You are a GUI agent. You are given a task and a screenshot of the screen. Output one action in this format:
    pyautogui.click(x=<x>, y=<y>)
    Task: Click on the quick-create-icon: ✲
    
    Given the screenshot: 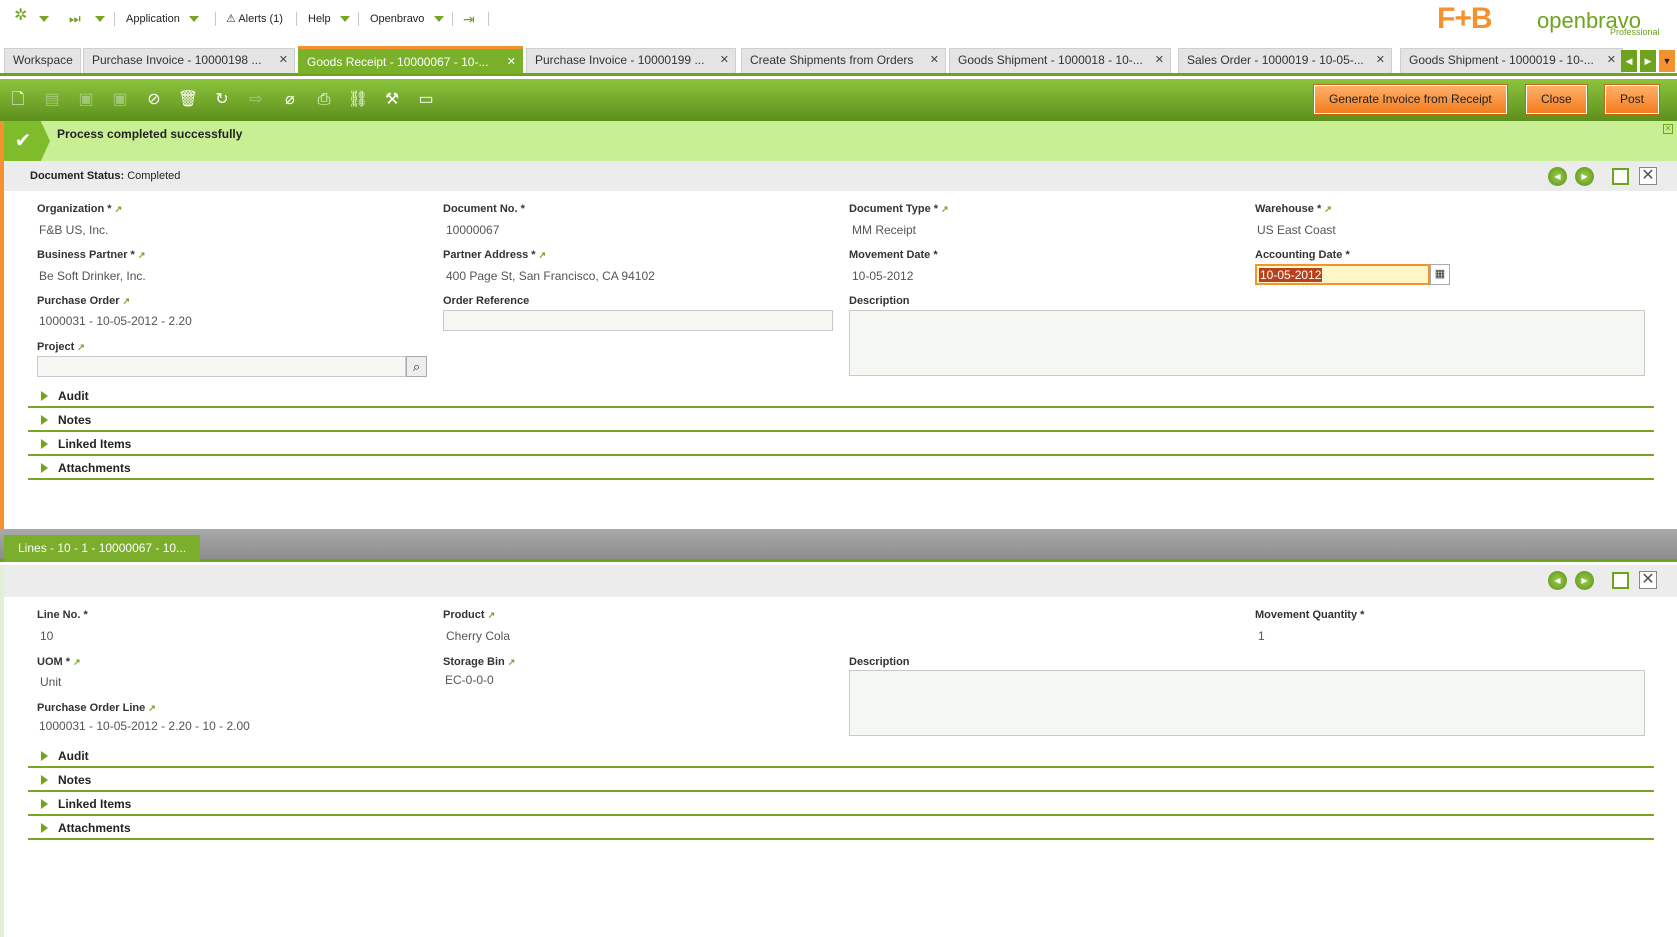 What is the action you would take?
    pyautogui.click(x=20, y=16)
    